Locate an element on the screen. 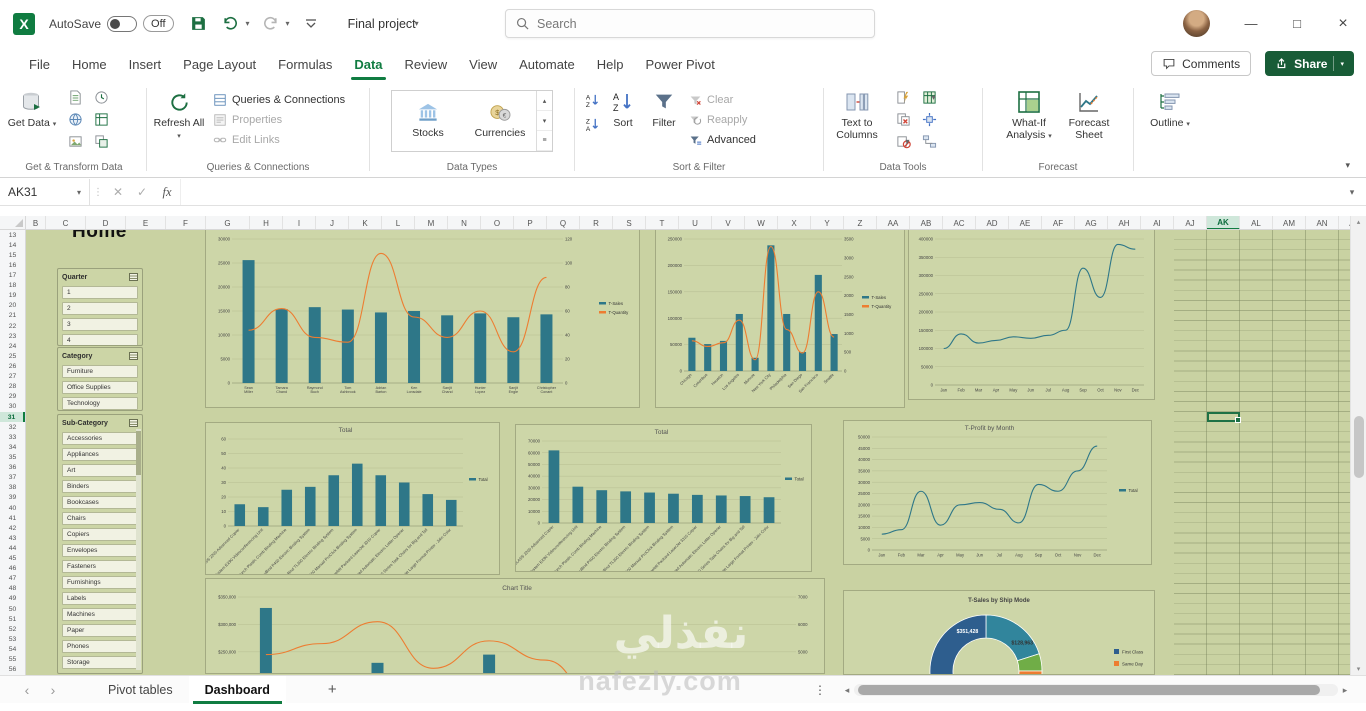  slicer-item-binders: Binders is located at coordinates (100, 486).